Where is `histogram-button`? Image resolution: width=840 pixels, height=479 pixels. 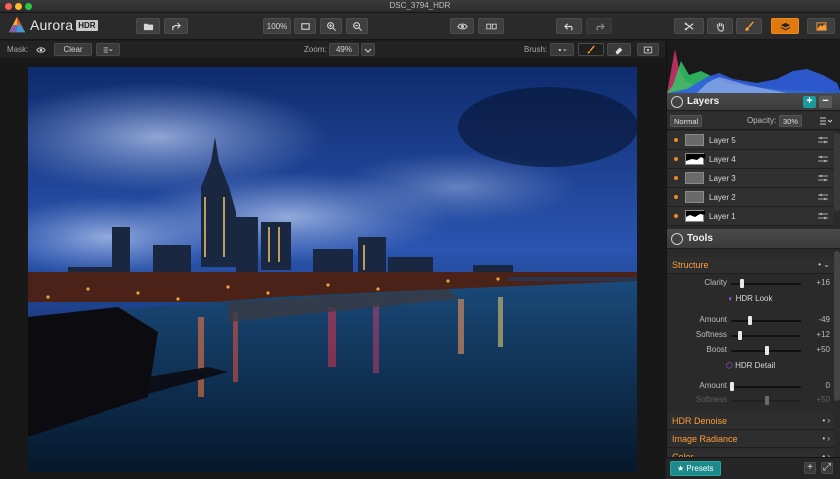
histogram-button is located at coordinates (821, 26).